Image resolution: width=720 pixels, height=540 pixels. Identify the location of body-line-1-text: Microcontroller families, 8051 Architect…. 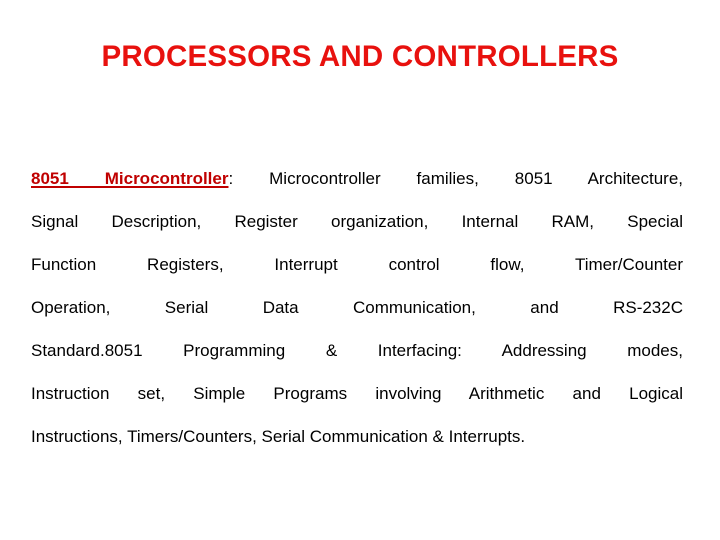
(458, 178).